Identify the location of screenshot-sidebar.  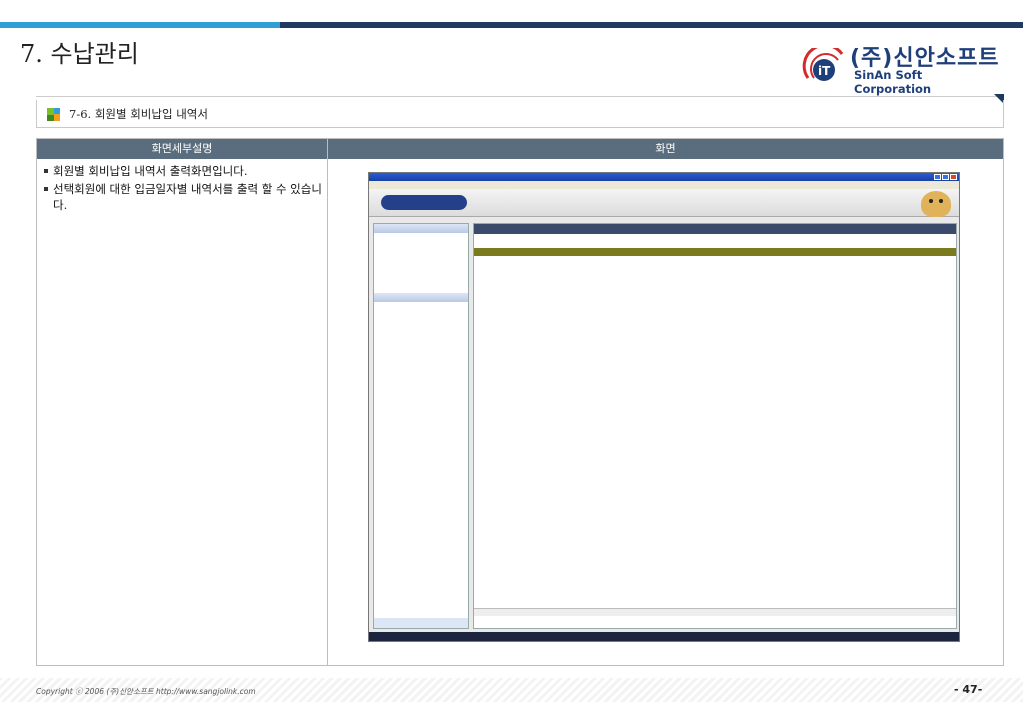
(421, 426).